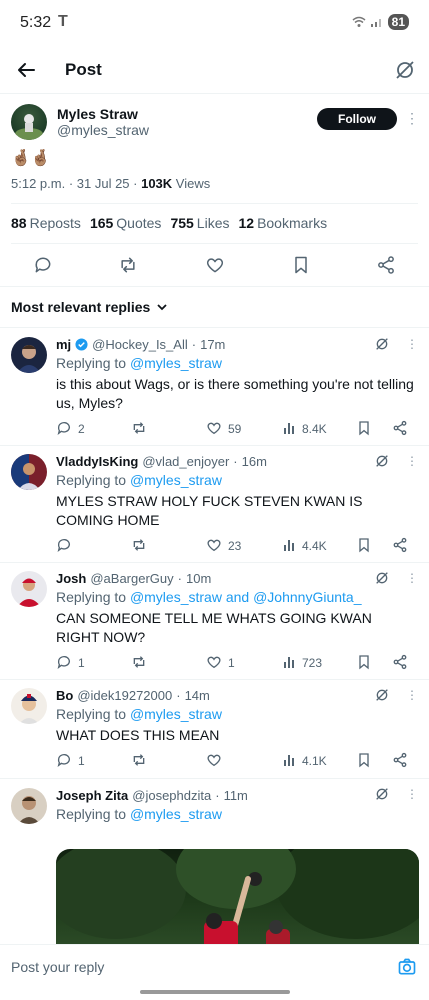 Image resolution: width=429 pixels, height=1000 pixels. Describe the element at coordinates (64, 695) in the screenshot. I see `reply-name: Bo` at that location.